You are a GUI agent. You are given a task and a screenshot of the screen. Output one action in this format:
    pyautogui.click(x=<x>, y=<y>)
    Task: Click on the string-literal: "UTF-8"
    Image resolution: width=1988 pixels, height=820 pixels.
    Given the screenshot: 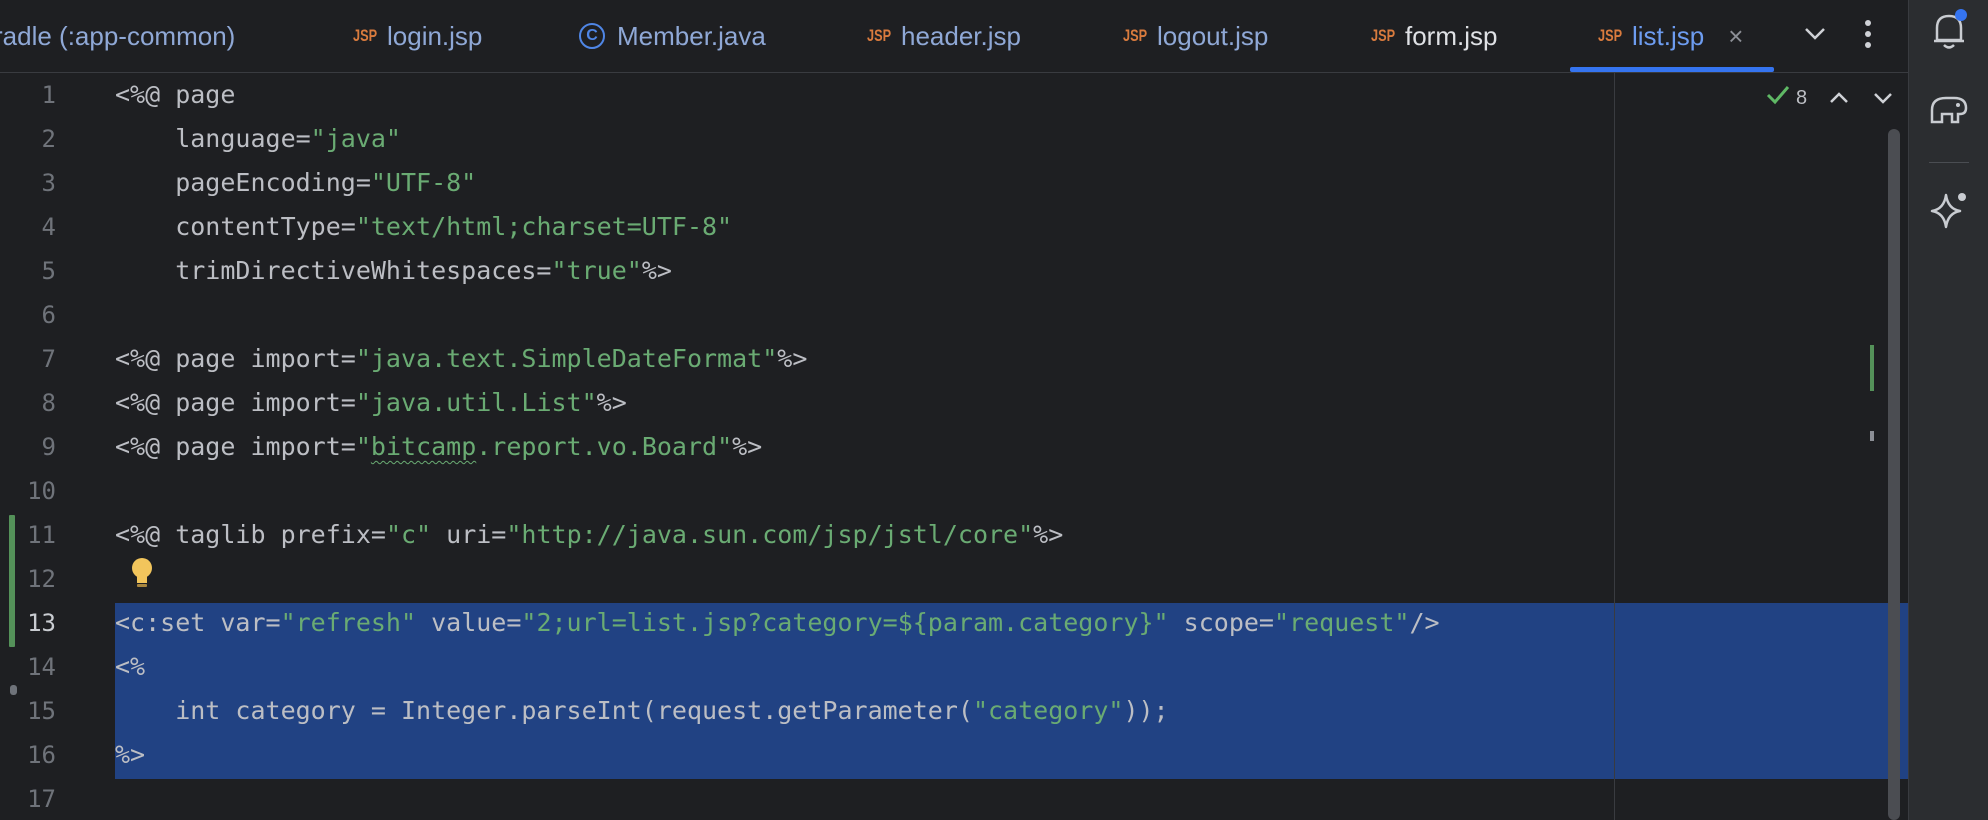 What is the action you would take?
    pyautogui.click(x=423, y=182)
    